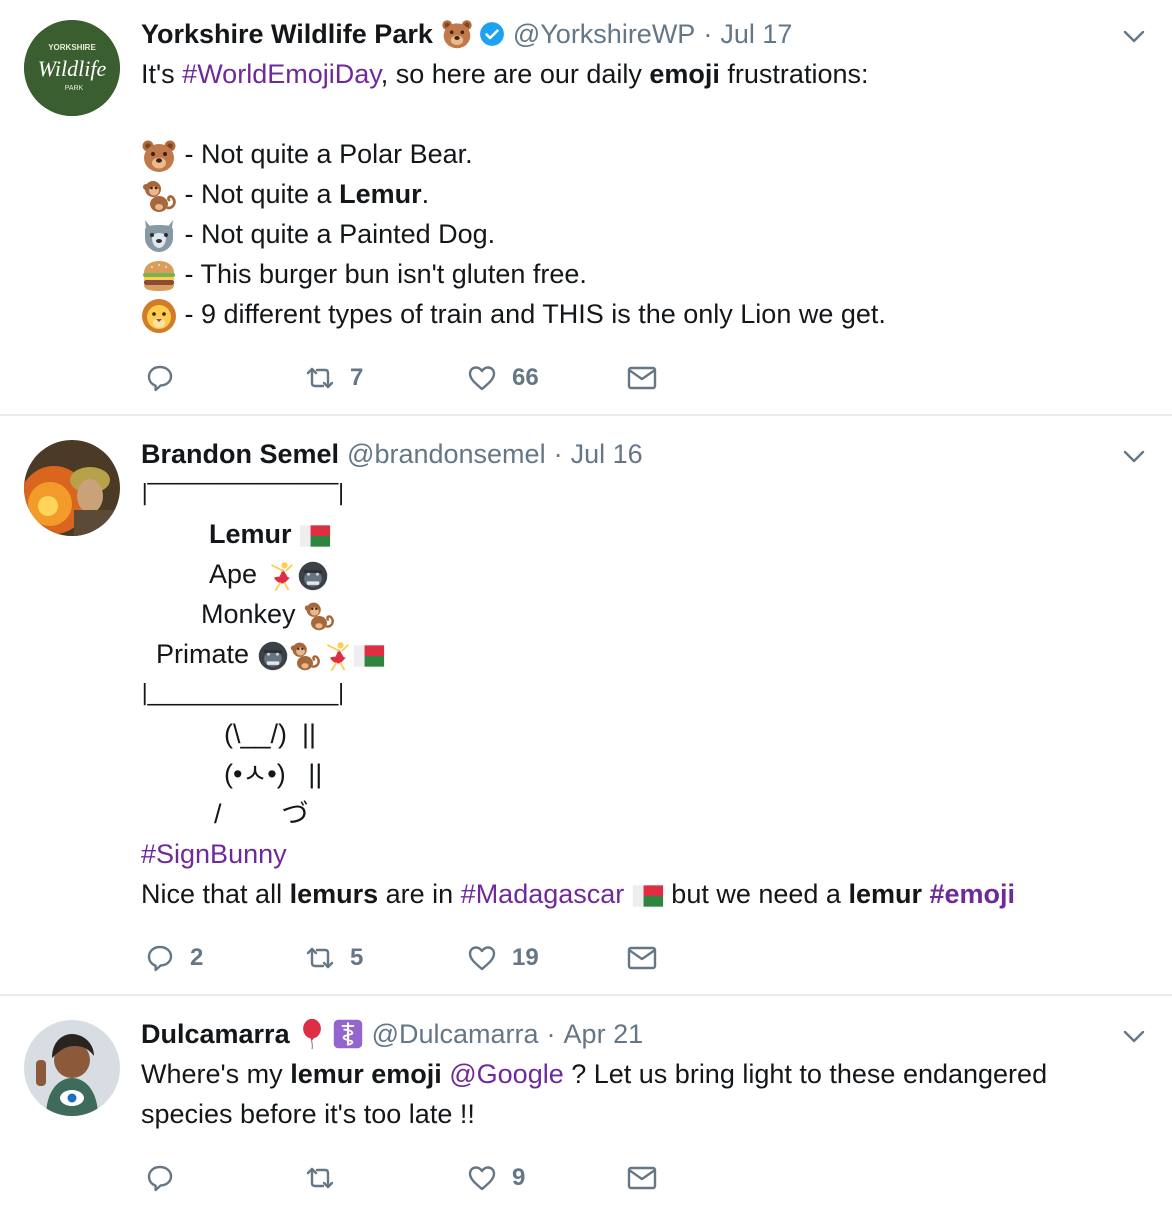 This screenshot has width=1172, height=1210. I want to click on avatar-logo-line2: Wildlife, so click(72, 68).